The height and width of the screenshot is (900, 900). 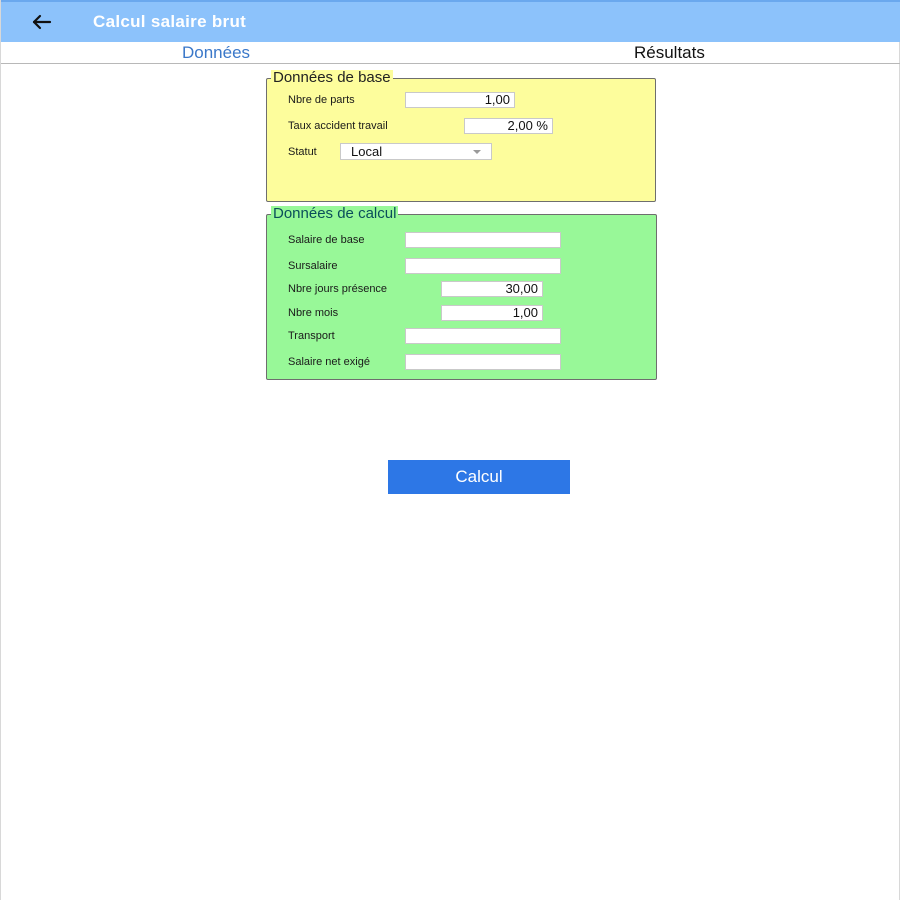 I want to click on nbre-mois-label: Nbre mois, so click(x=313, y=313).